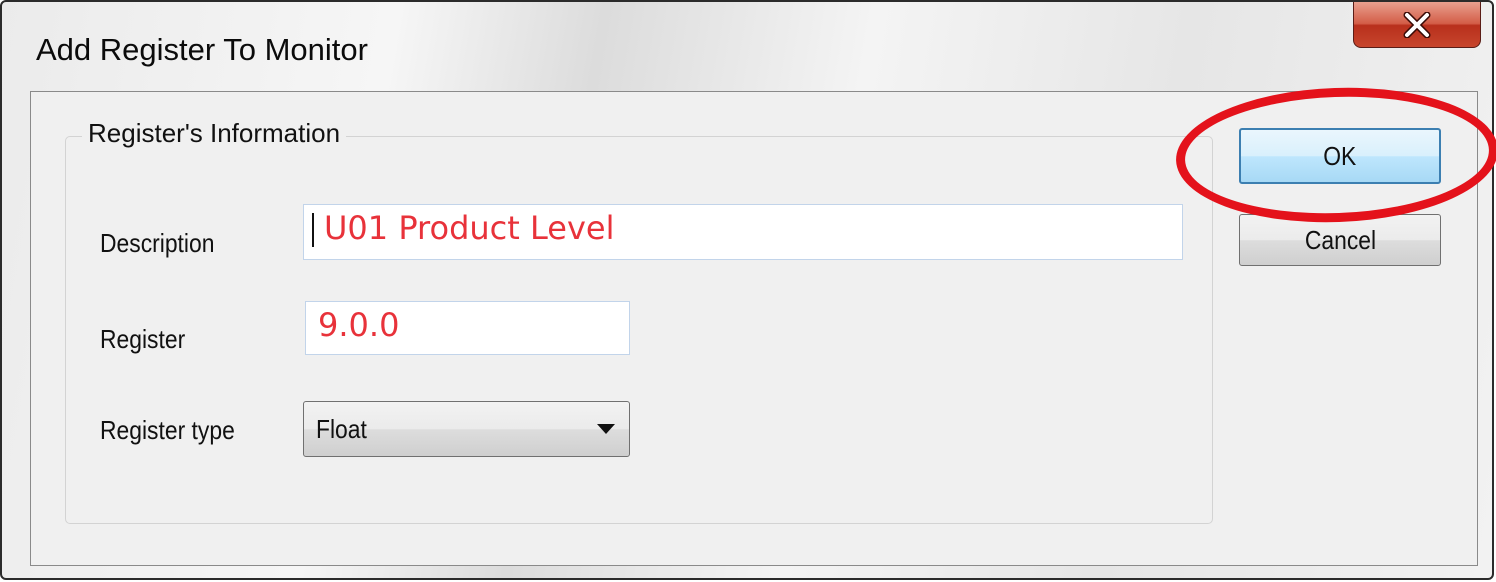 The height and width of the screenshot is (582, 1496). What do you see at coordinates (467, 328) in the screenshot?
I see `register-input: 9.0.0` at bounding box center [467, 328].